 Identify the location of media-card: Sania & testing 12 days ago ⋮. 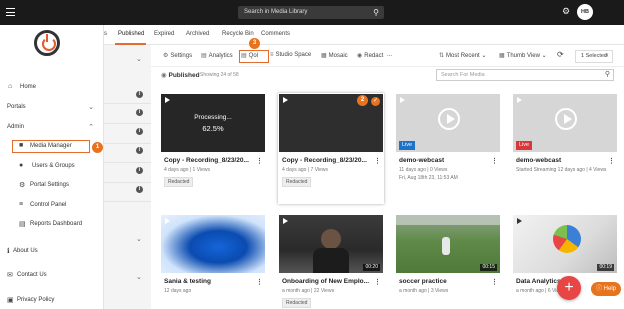
(213, 254).